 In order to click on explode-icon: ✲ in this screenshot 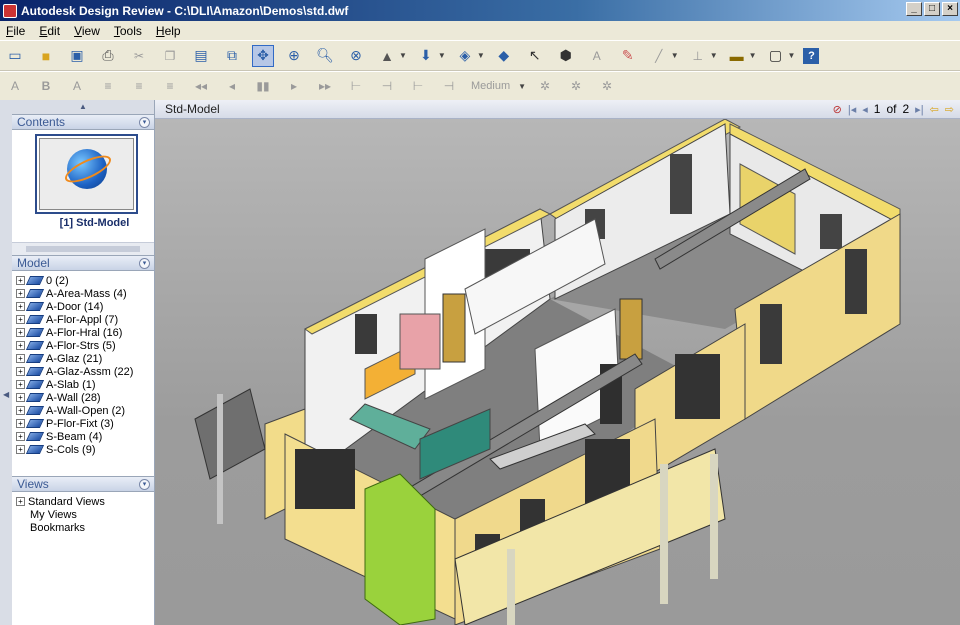, I will do `click(545, 86)`.